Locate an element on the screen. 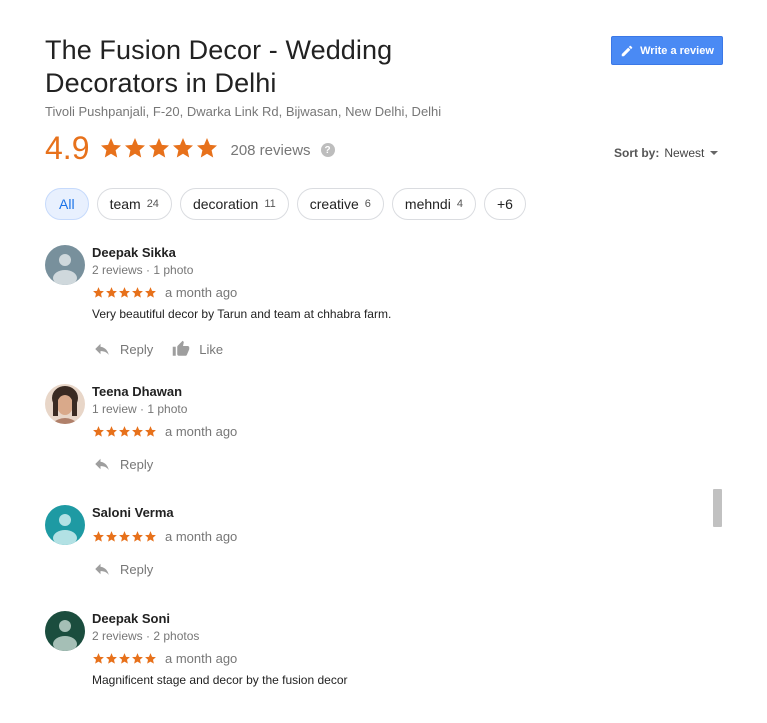  chip-count: 4 is located at coordinates (459, 204).